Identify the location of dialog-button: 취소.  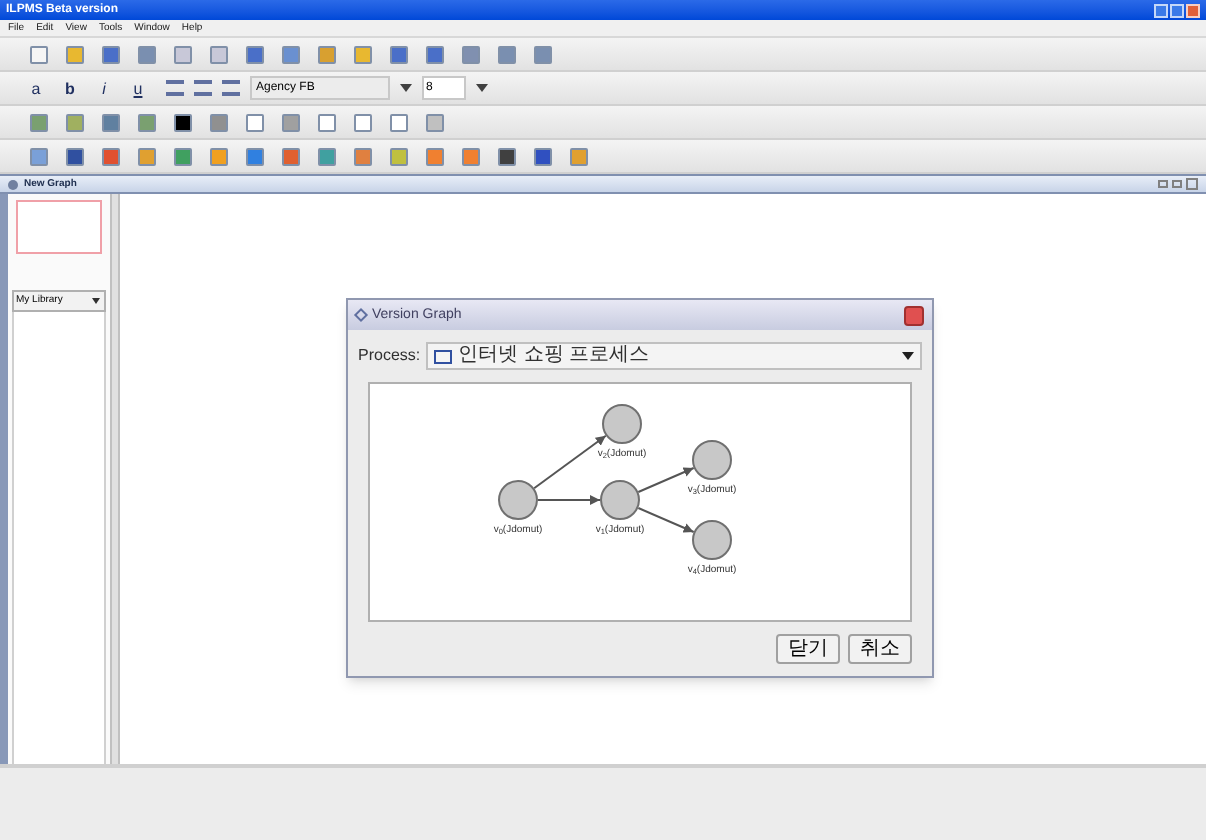
(880, 649).